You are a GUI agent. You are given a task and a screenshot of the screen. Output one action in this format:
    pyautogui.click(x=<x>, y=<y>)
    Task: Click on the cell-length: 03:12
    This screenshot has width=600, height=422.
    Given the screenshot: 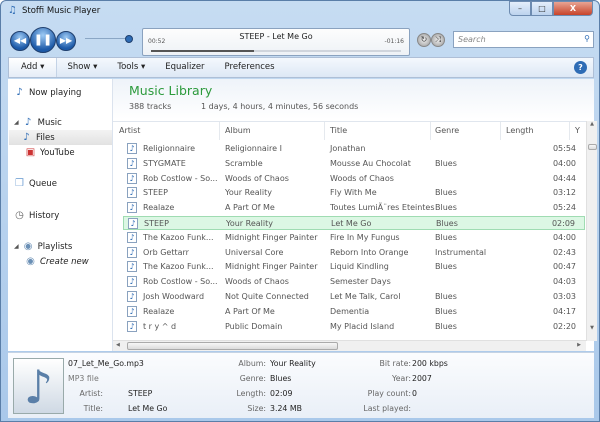 What is the action you would take?
    pyautogui.click(x=564, y=193)
    